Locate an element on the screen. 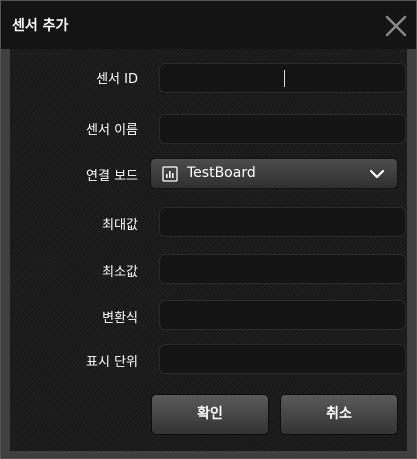  board-select-value: TestBoard is located at coordinates (221, 173).